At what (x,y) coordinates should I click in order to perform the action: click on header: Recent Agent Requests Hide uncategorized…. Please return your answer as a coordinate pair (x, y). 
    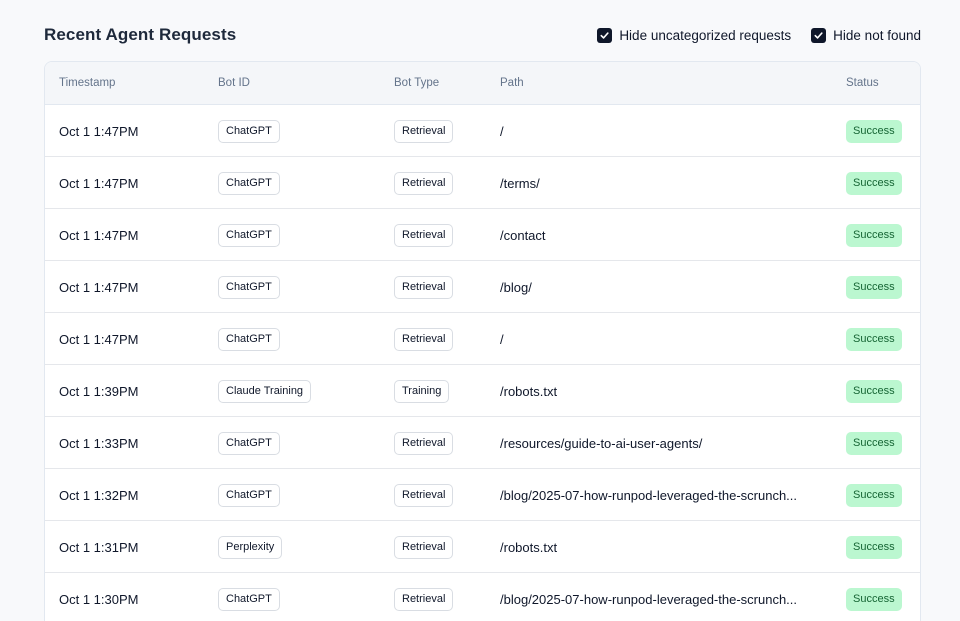
    Looking at the image, I should click on (482, 35).